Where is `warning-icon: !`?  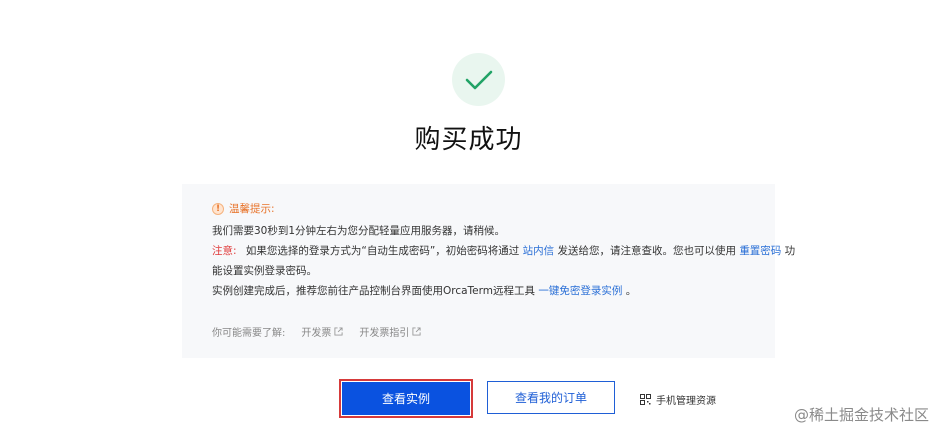 warning-icon: ! is located at coordinates (218, 208).